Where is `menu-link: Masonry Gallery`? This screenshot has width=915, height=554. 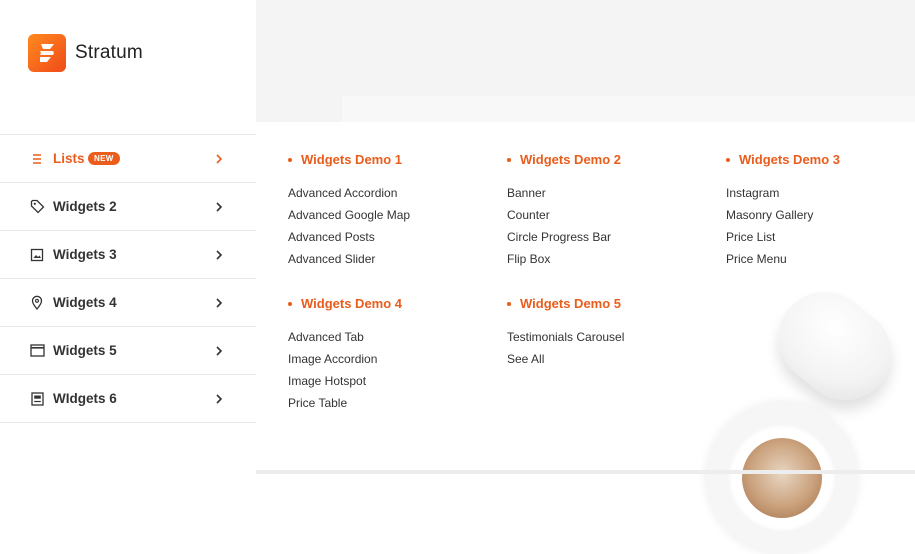 menu-link: Masonry Gallery is located at coordinates (783, 219).